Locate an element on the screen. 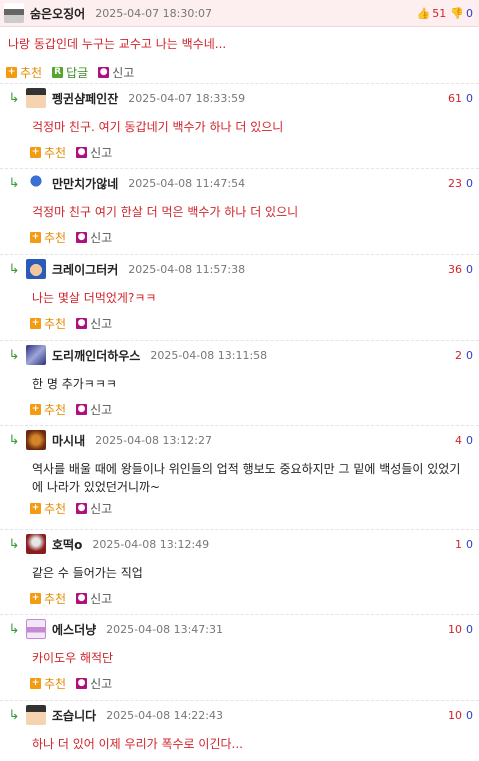 The width and height of the screenshot is (479, 761). main-comment-header: 숨은오징어 2025-04-07 18:30:07 👍 51 👎 0 is located at coordinates (239, 13).